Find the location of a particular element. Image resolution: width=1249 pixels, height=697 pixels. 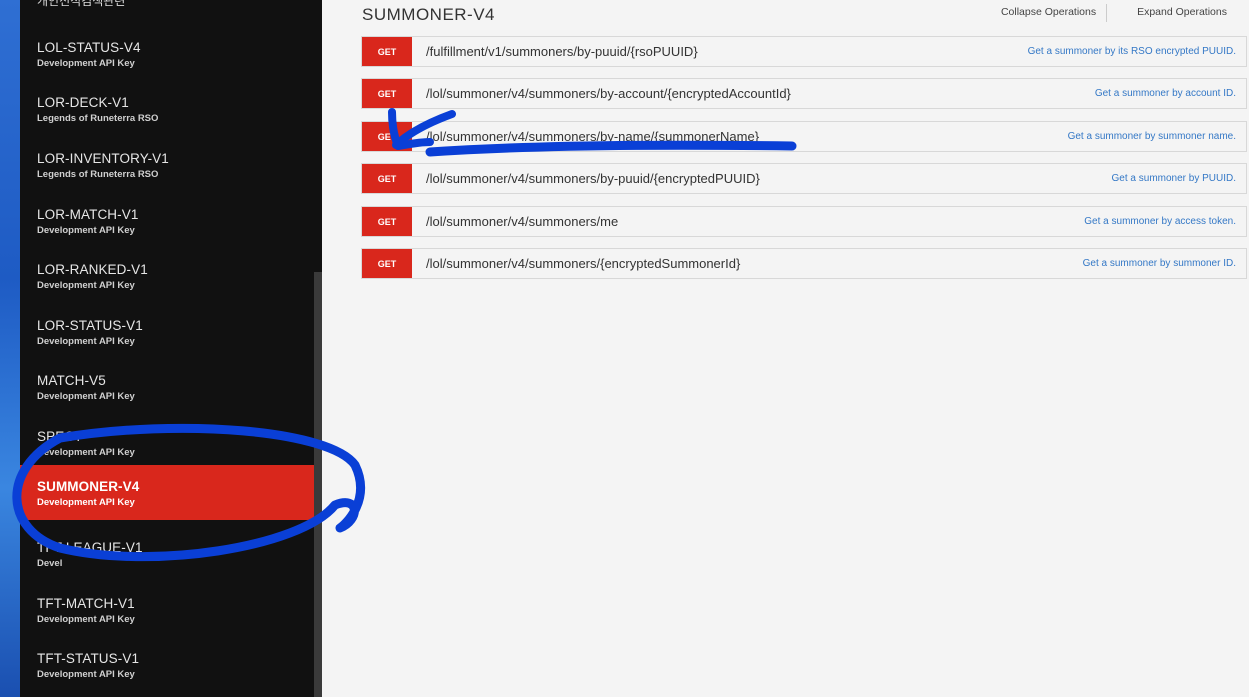

operation-description: Get a summoner by access token. is located at coordinates (1160, 221).